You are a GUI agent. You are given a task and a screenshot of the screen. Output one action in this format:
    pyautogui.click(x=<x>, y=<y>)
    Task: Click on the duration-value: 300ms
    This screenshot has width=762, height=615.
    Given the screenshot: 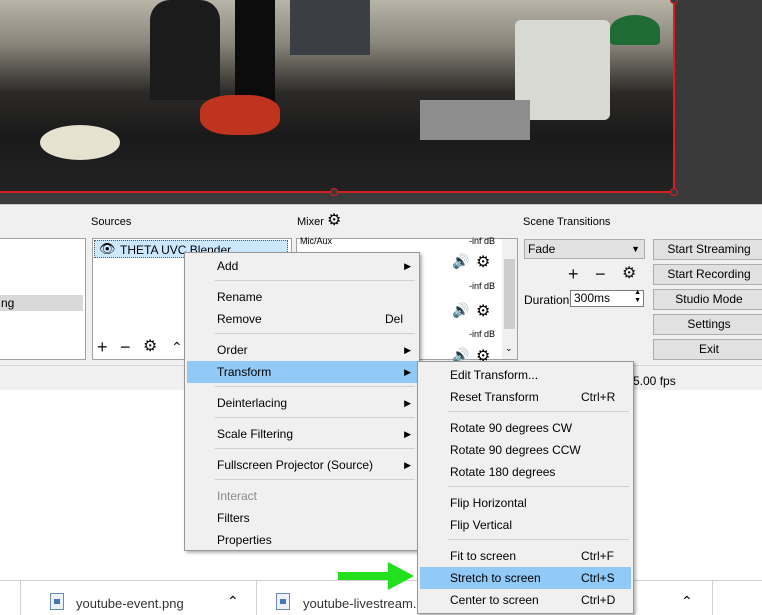 What is the action you would take?
    pyautogui.click(x=592, y=298)
    